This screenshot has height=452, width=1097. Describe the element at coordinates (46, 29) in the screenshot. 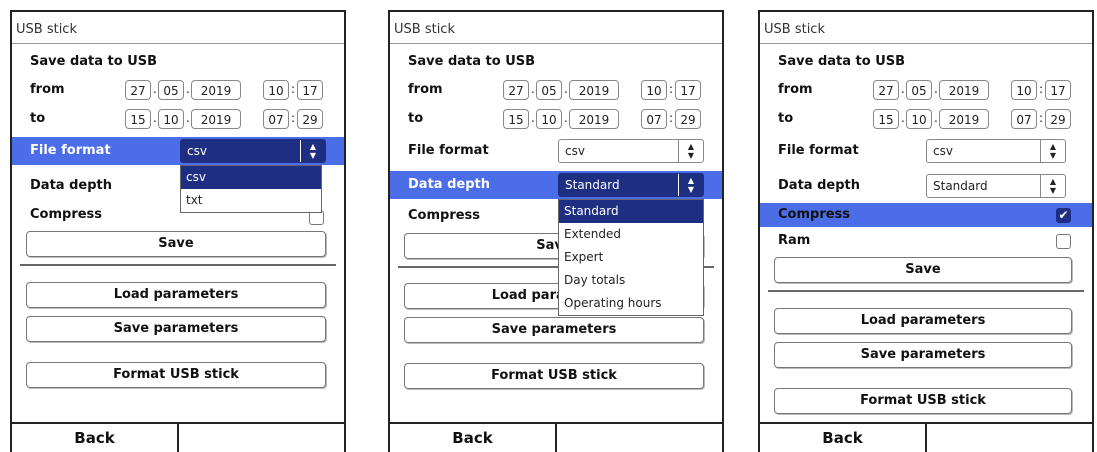

I see `screen-title: USB stick` at that location.